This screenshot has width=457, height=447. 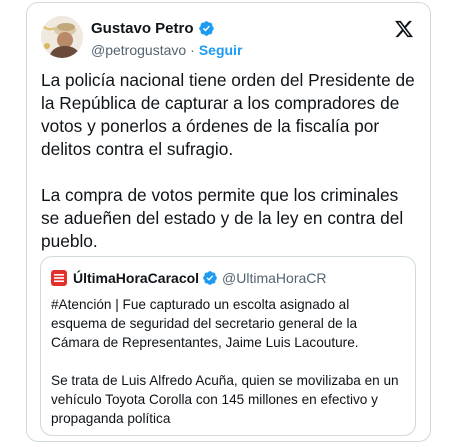 What do you see at coordinates (138, 50) in the screenshot?
I see `author-handle: @petrogustavo` at bounding box center [138, 50].